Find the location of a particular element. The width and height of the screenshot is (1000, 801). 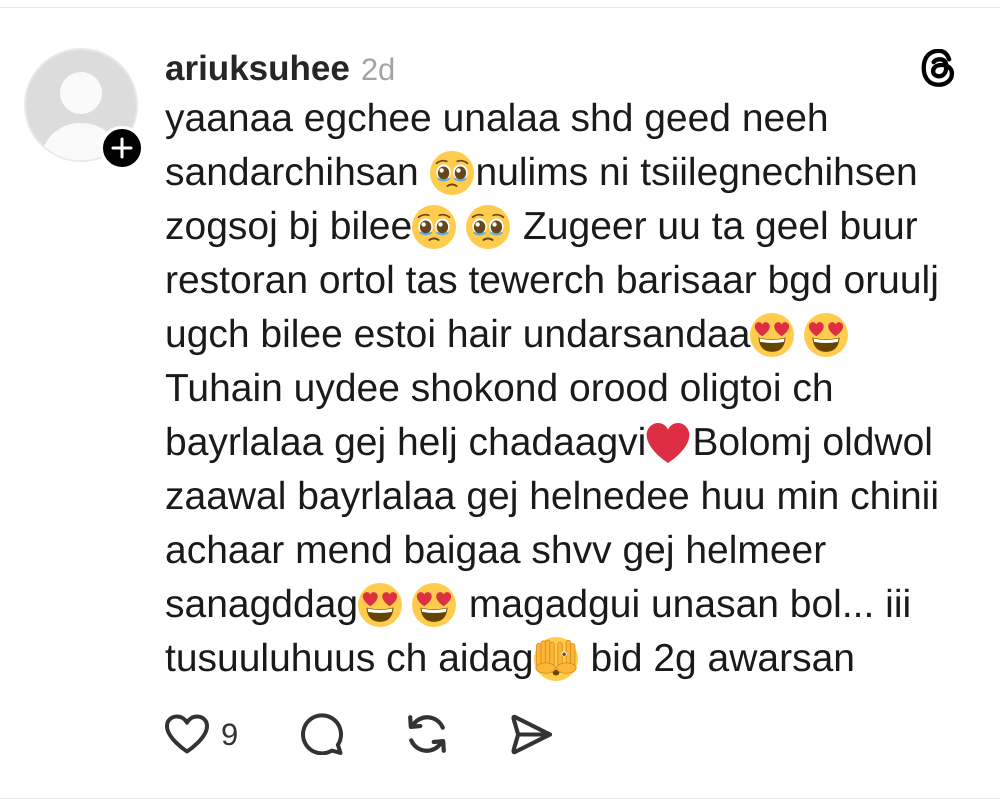

like-button: 9 is located at coordinates (201, 734).